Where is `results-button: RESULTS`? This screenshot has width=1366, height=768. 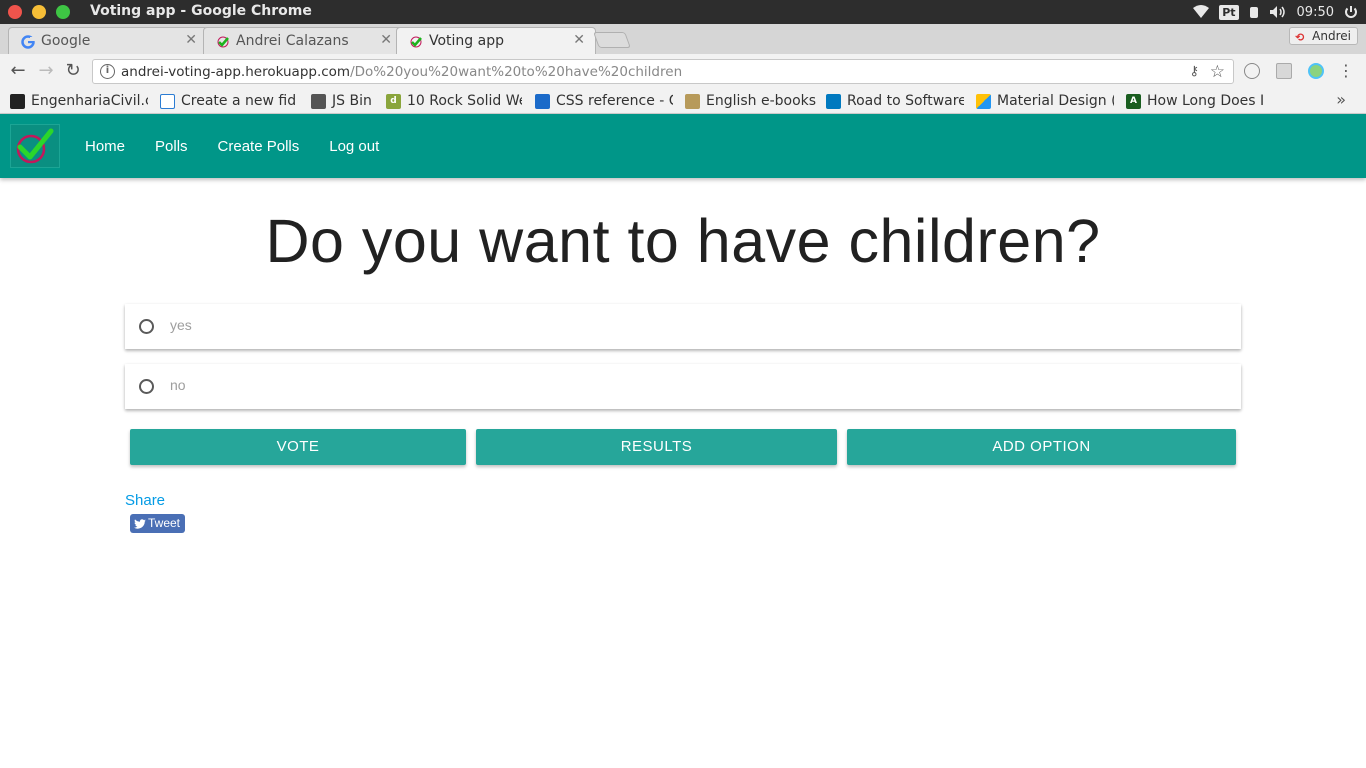
results-button: RESULTS is located at coordinates (656, 447).